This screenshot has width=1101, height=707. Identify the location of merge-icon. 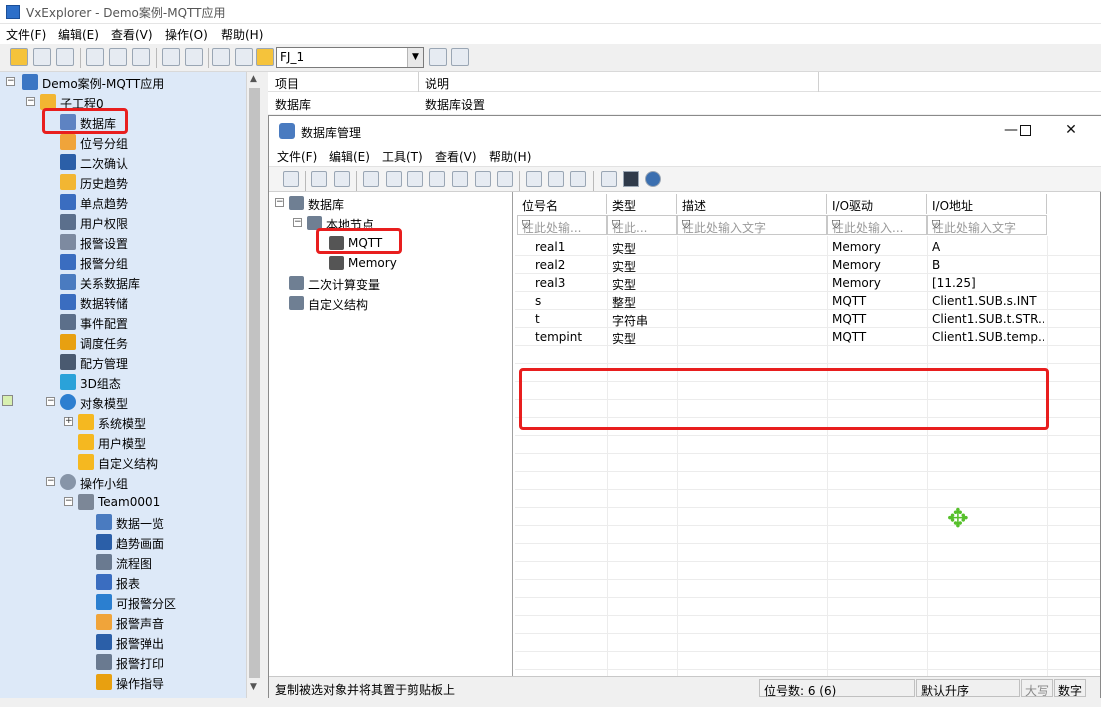
(483, 179).